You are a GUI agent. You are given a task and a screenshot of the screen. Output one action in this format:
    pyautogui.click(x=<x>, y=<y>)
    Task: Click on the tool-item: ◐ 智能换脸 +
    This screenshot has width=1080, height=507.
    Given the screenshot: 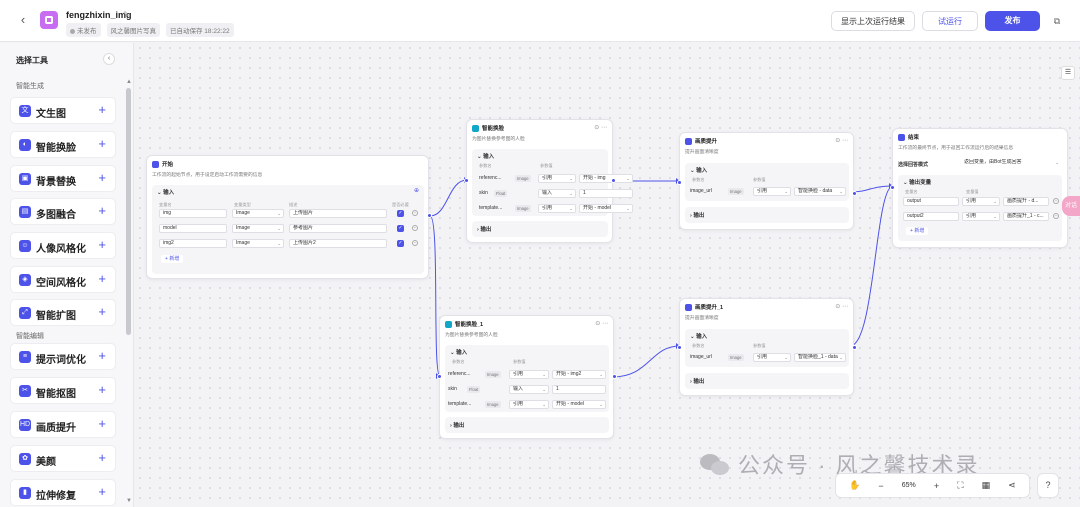 What is the action you would take?
    pyautogui.click(x=63, y=144)
    